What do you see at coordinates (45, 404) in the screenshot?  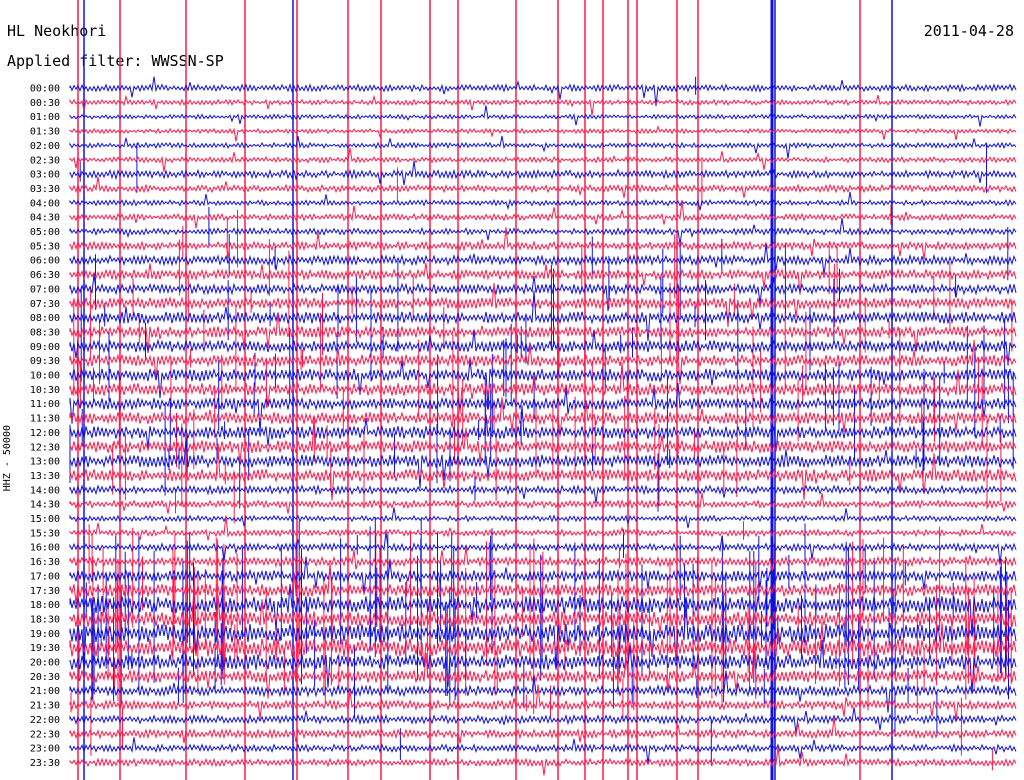 I see `tick-label: 11:00` at bounding box center [45, 404].